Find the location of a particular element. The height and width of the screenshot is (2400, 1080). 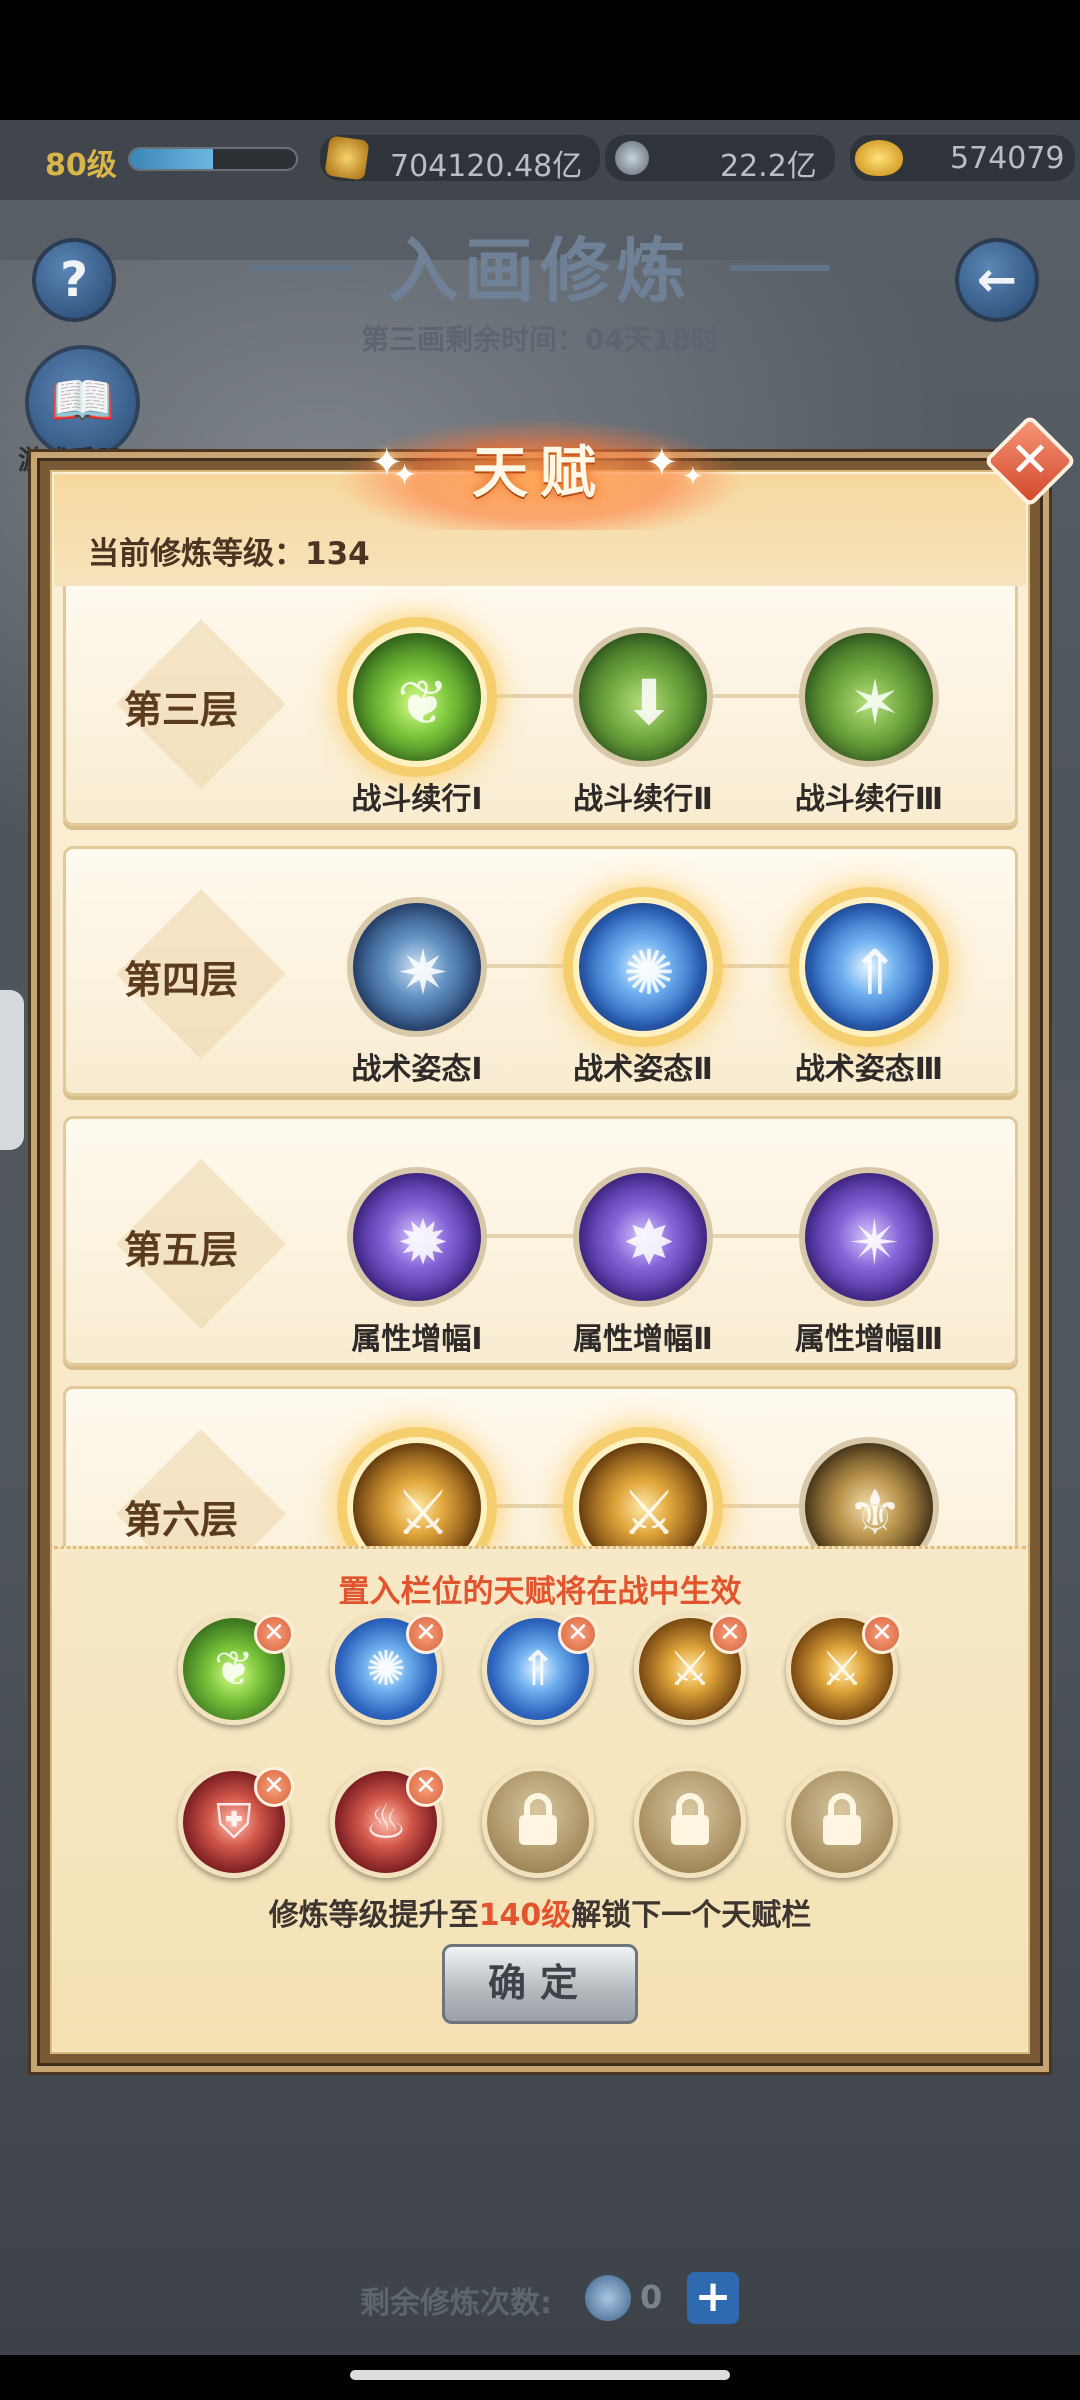

question-icon: ? is located at coordinates (74, 280).